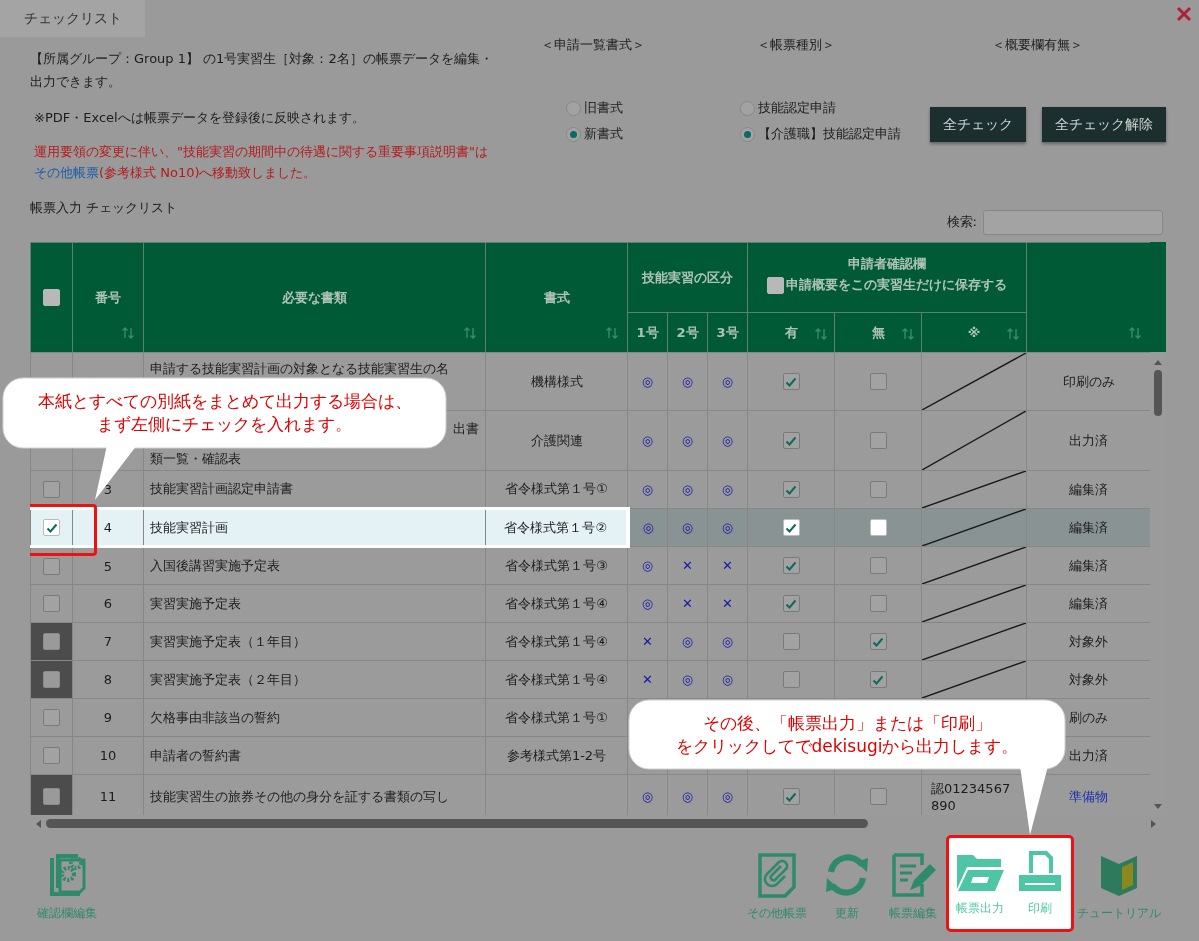 The image size is (1199, 941). I want to click on column-header: 技能実習の区分, so click(687, 277).